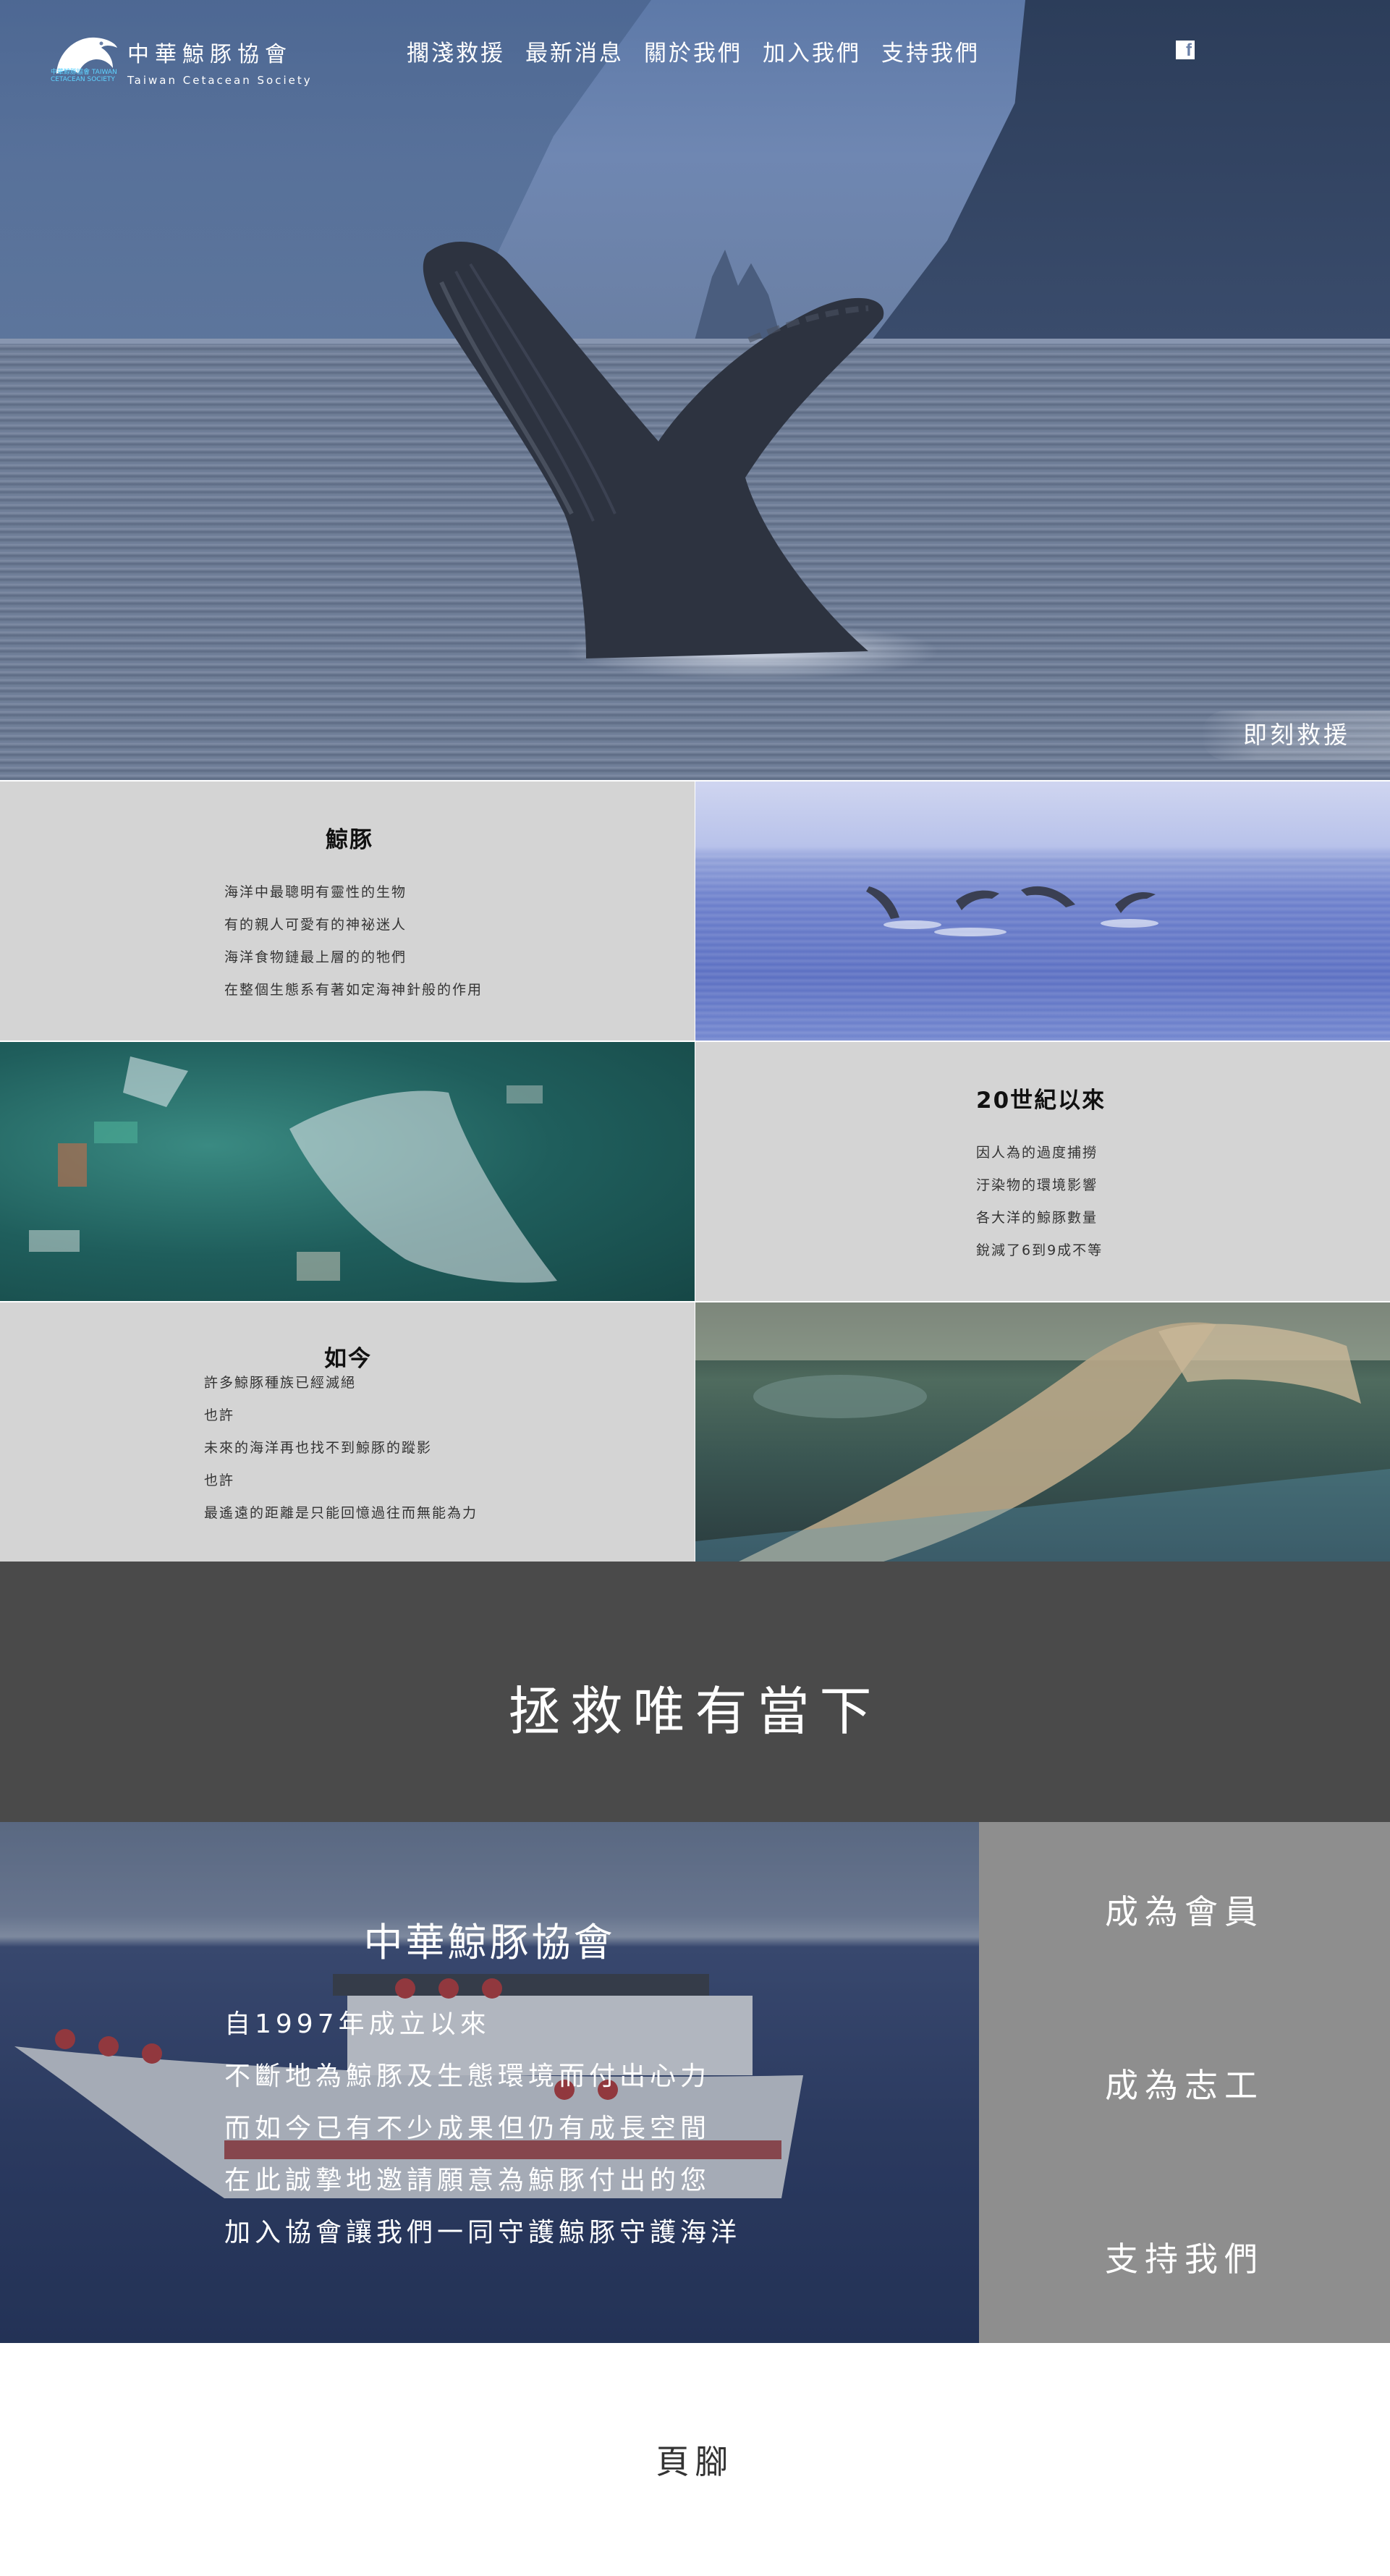  I want to click on today-line: 未來的海洋再也找不到鯨豚的蹤影, so click(318, 1448).